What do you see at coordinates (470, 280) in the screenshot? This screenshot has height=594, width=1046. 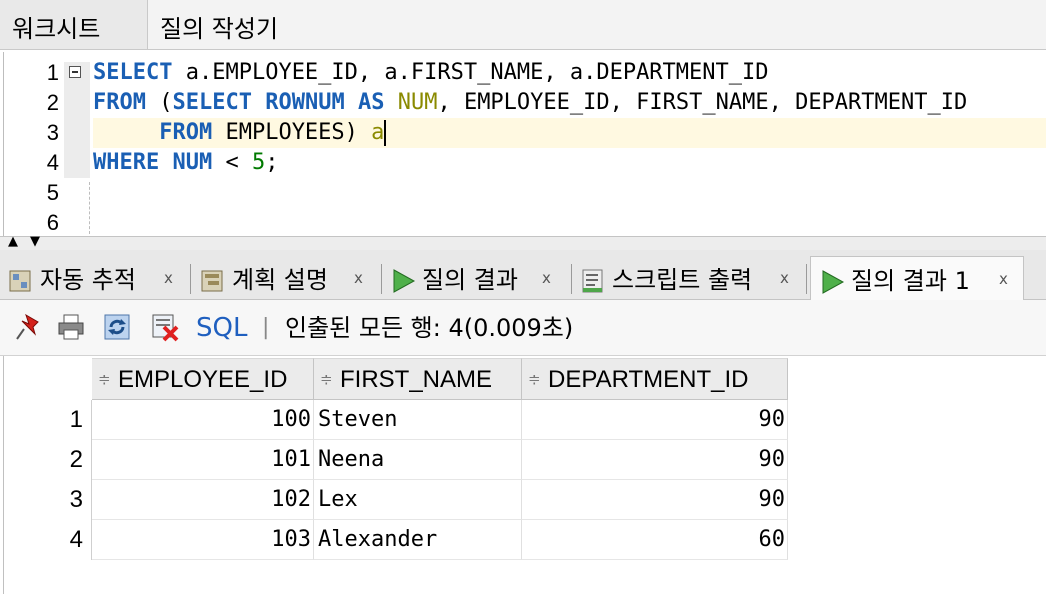 I see `tab-label: 질의 결과` at bounding box center [470, 280].